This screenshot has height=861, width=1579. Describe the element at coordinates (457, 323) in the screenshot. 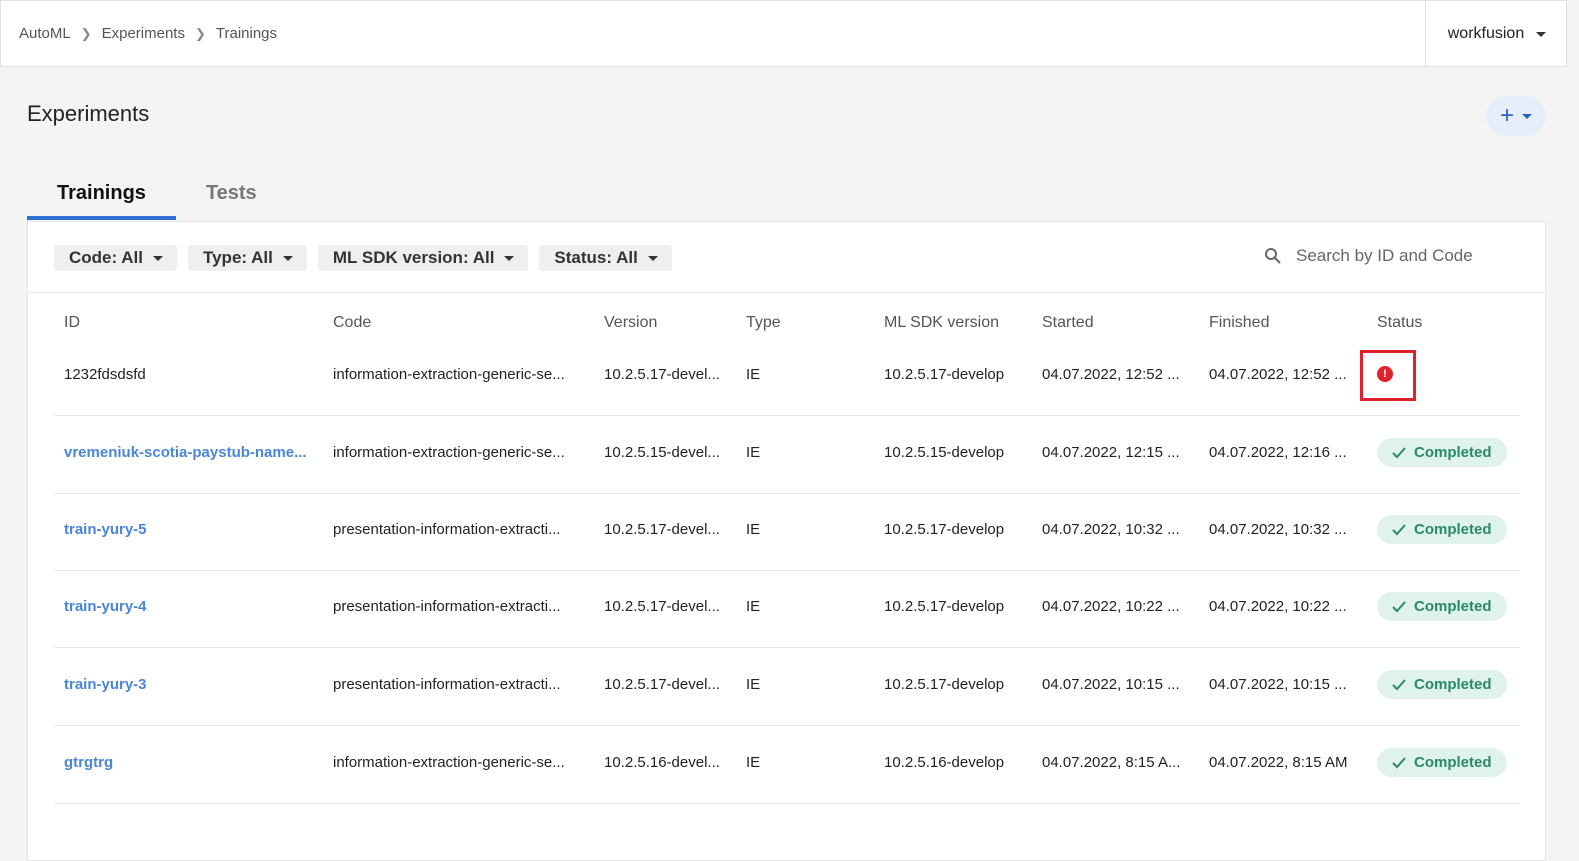

I see `column-header-code: Code` at that location.